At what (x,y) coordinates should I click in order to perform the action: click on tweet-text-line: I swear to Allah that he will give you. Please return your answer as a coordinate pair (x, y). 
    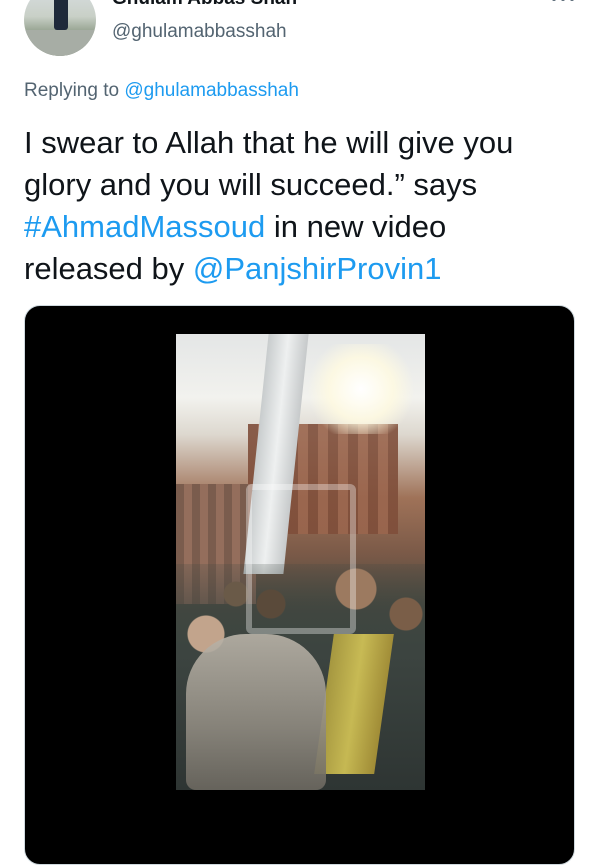
    Looking at the image, I should click on (269, 142).